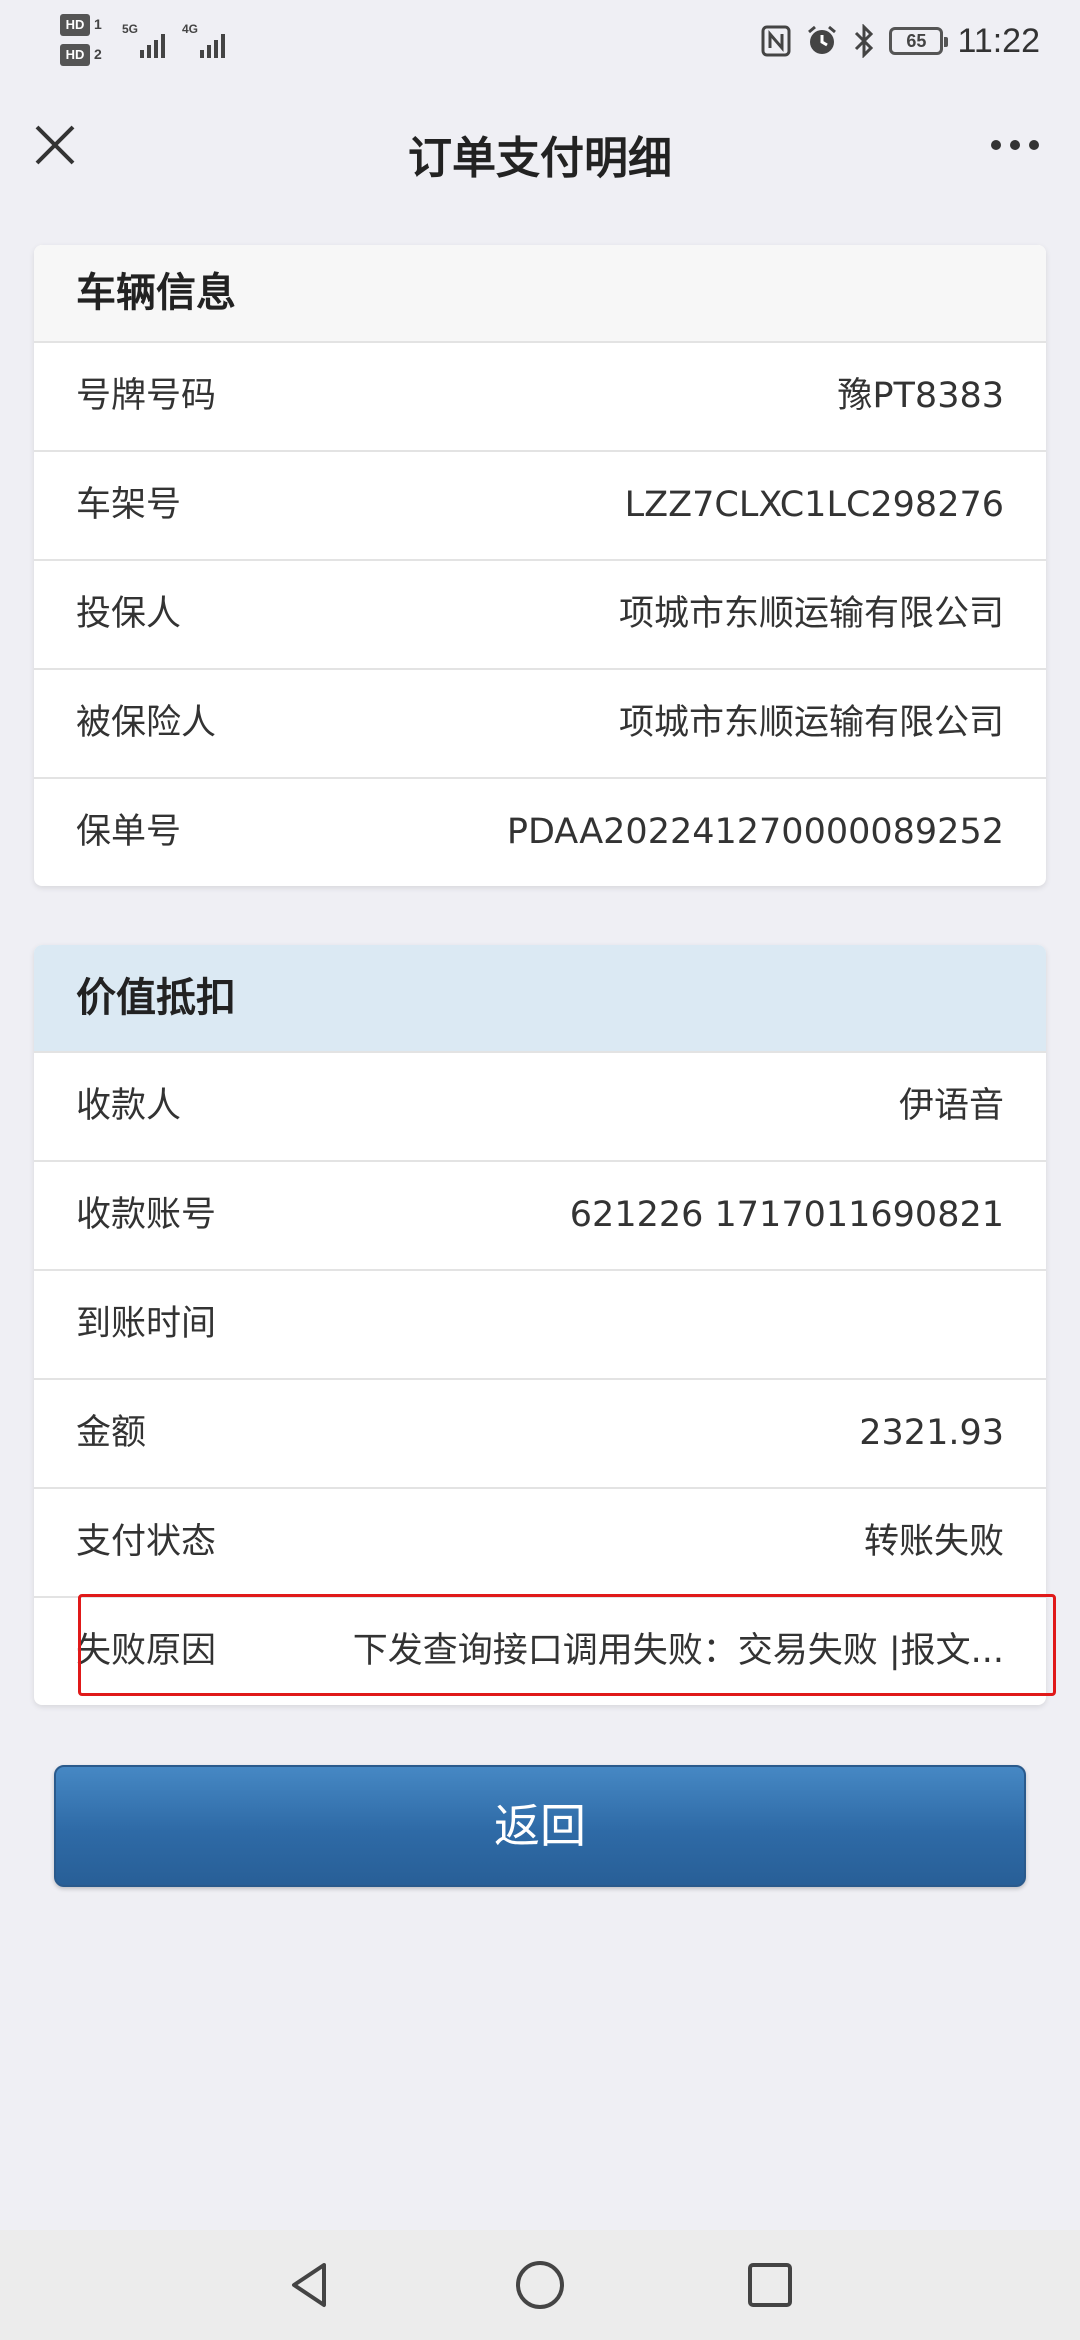  I want to click on more-button, so click(1015, 145).